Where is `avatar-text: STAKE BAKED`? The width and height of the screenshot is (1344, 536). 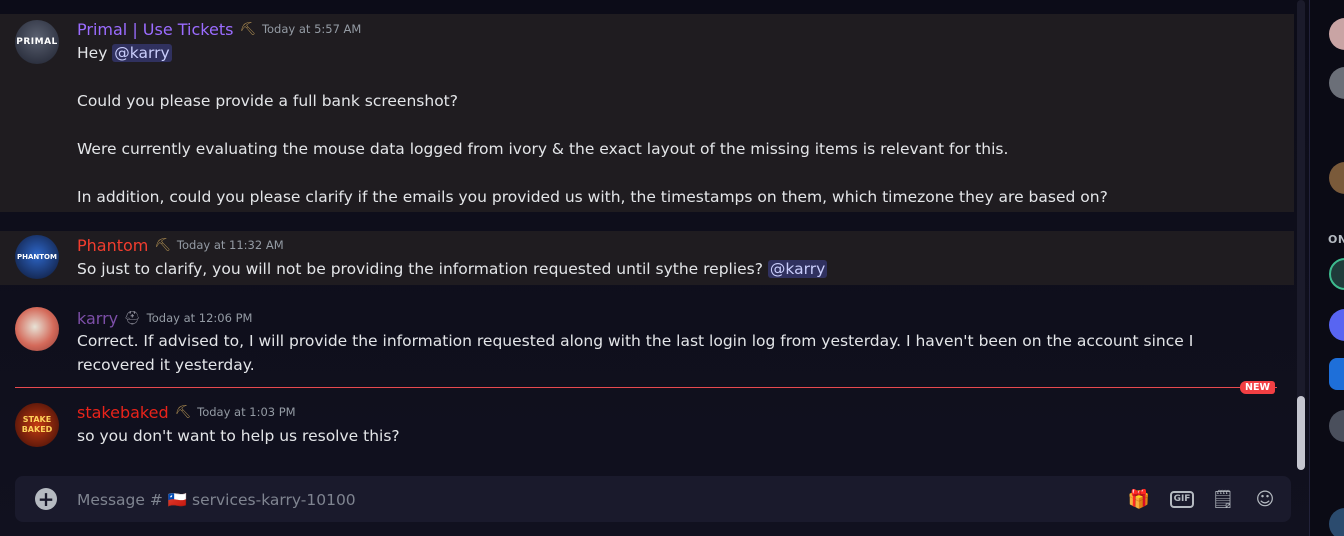 avatar-text: STAKE BAKED is located at coordinates (37, 424).